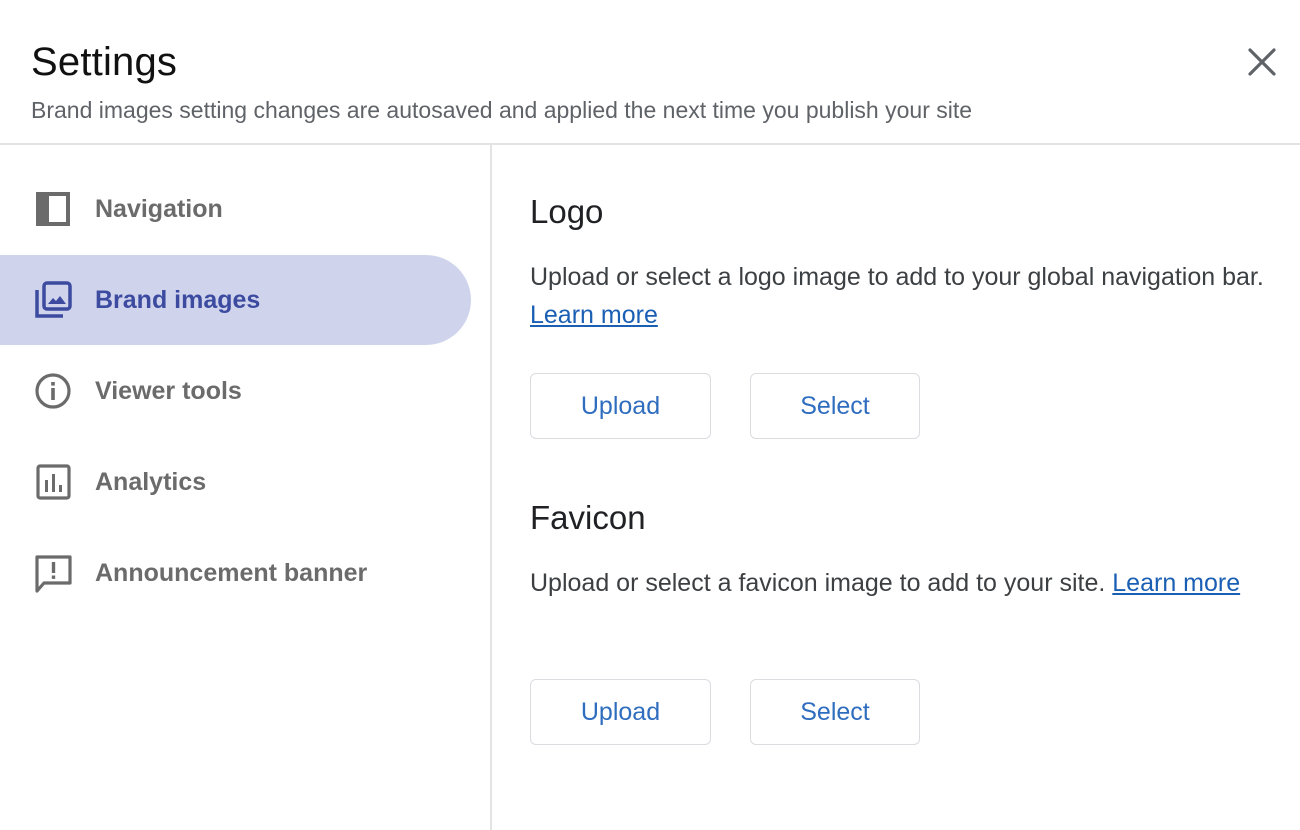  What do you see at coordinates (620, 406) in the screenshot?
I see `logo-upload-button: Upload` at bounding box center [620, 406].